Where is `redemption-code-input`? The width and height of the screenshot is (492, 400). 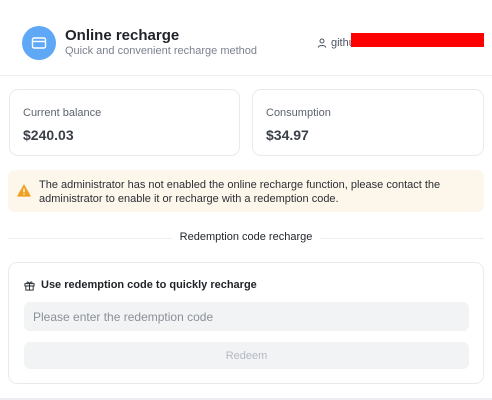
redemption-code-input is located at coordinates (246, 316).